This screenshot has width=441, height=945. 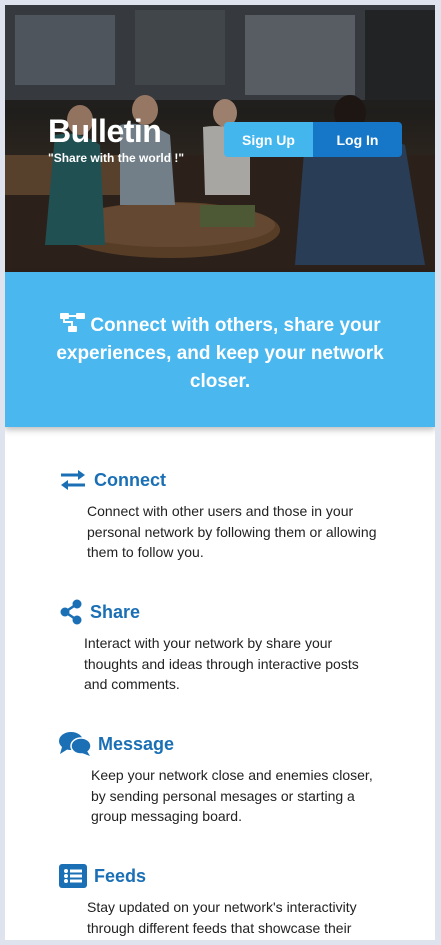 I want to click on list-icon, so click(x=73, y=876).